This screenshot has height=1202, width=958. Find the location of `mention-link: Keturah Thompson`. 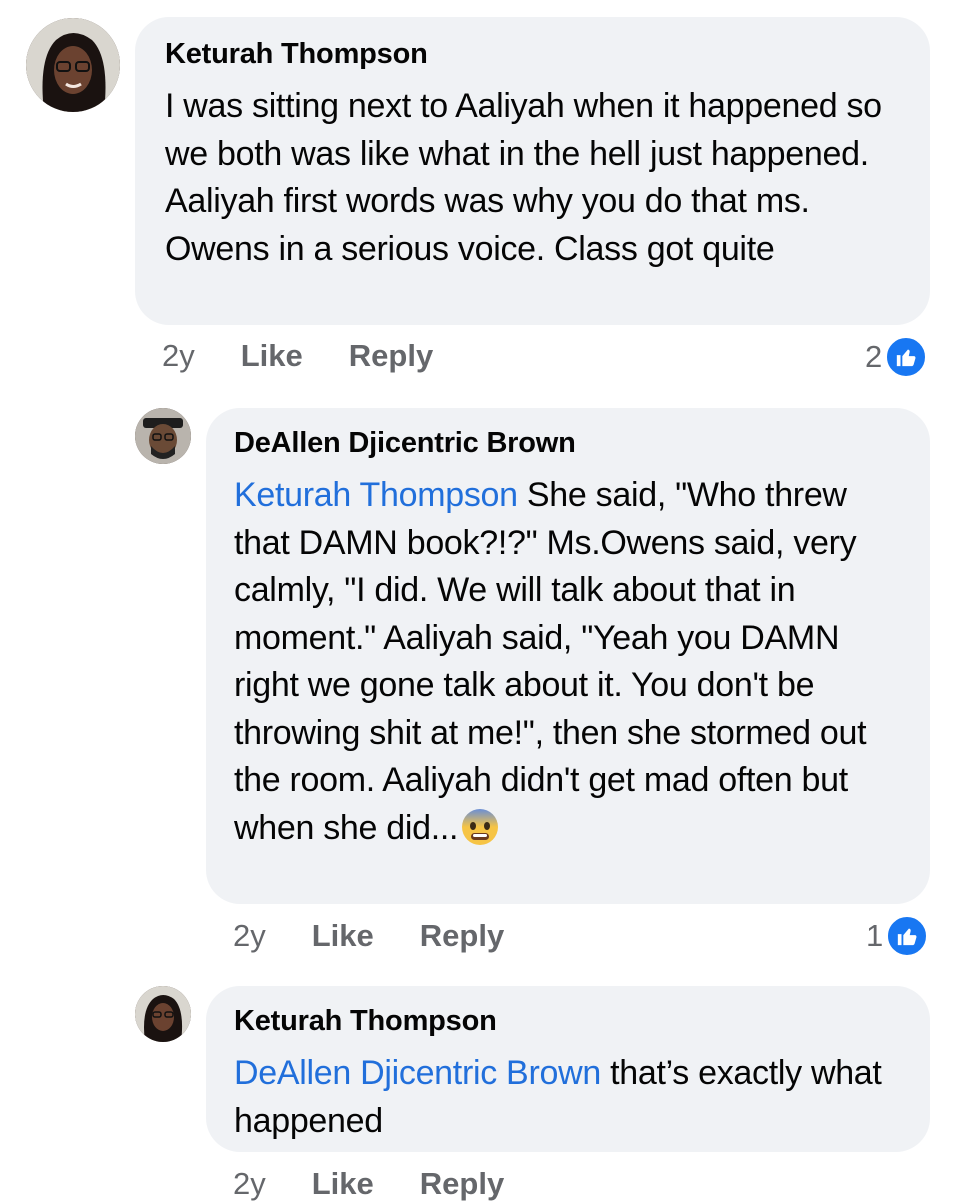

mention-link: Keturah Thompson is located at coordinates (376, 495).